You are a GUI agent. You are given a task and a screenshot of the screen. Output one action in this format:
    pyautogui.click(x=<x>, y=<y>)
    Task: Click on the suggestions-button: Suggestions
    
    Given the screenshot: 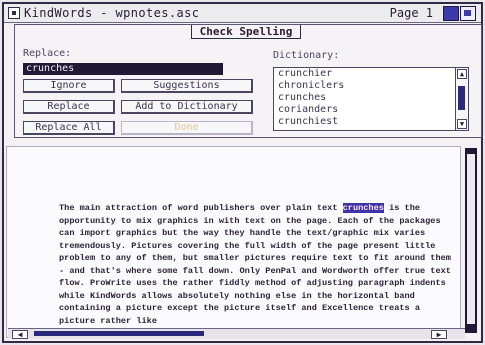 What is the action you would take?
    pyautogui.click(x=187, y=86)
    